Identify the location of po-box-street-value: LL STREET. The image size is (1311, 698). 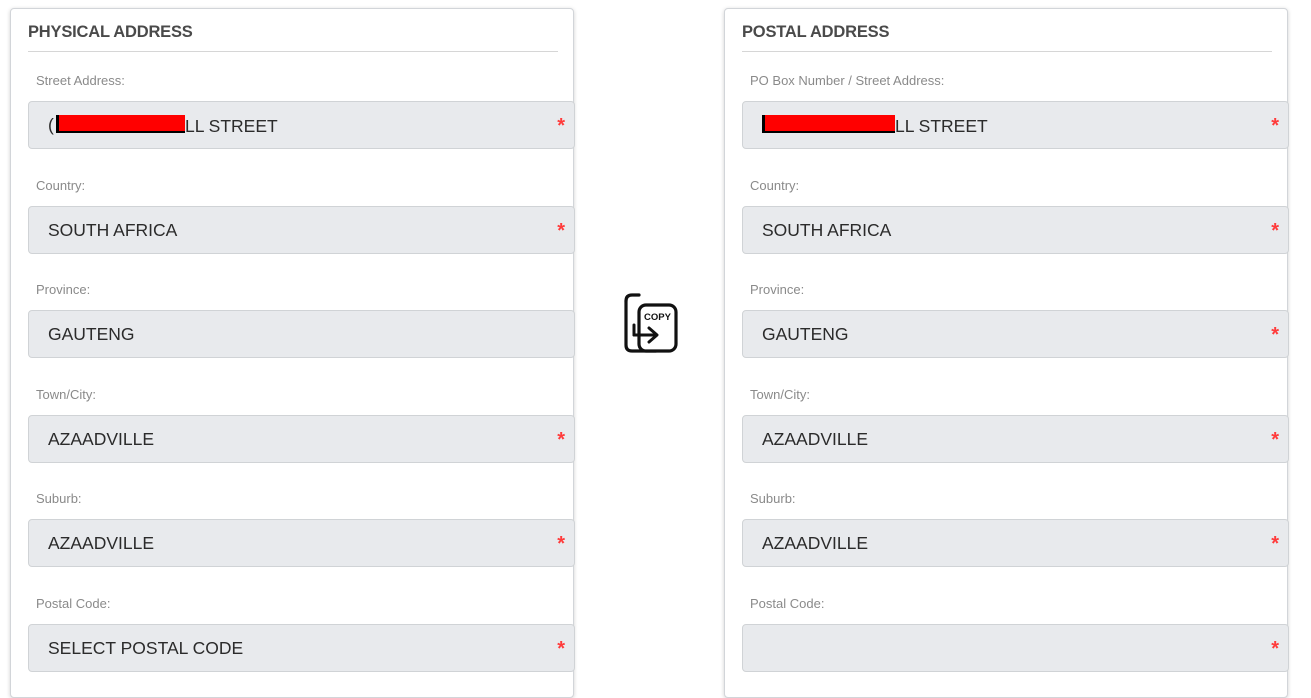
(875, 126).